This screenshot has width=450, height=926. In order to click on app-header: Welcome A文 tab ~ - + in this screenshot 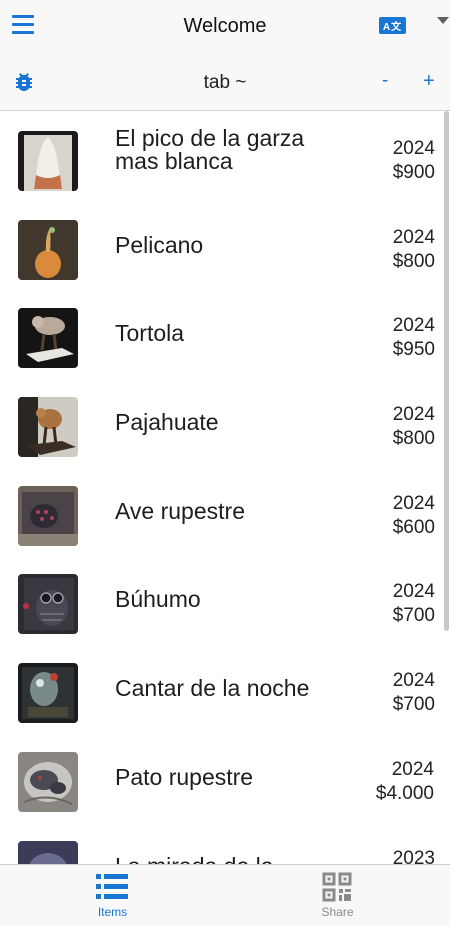, I will do `click(225, 55)`.